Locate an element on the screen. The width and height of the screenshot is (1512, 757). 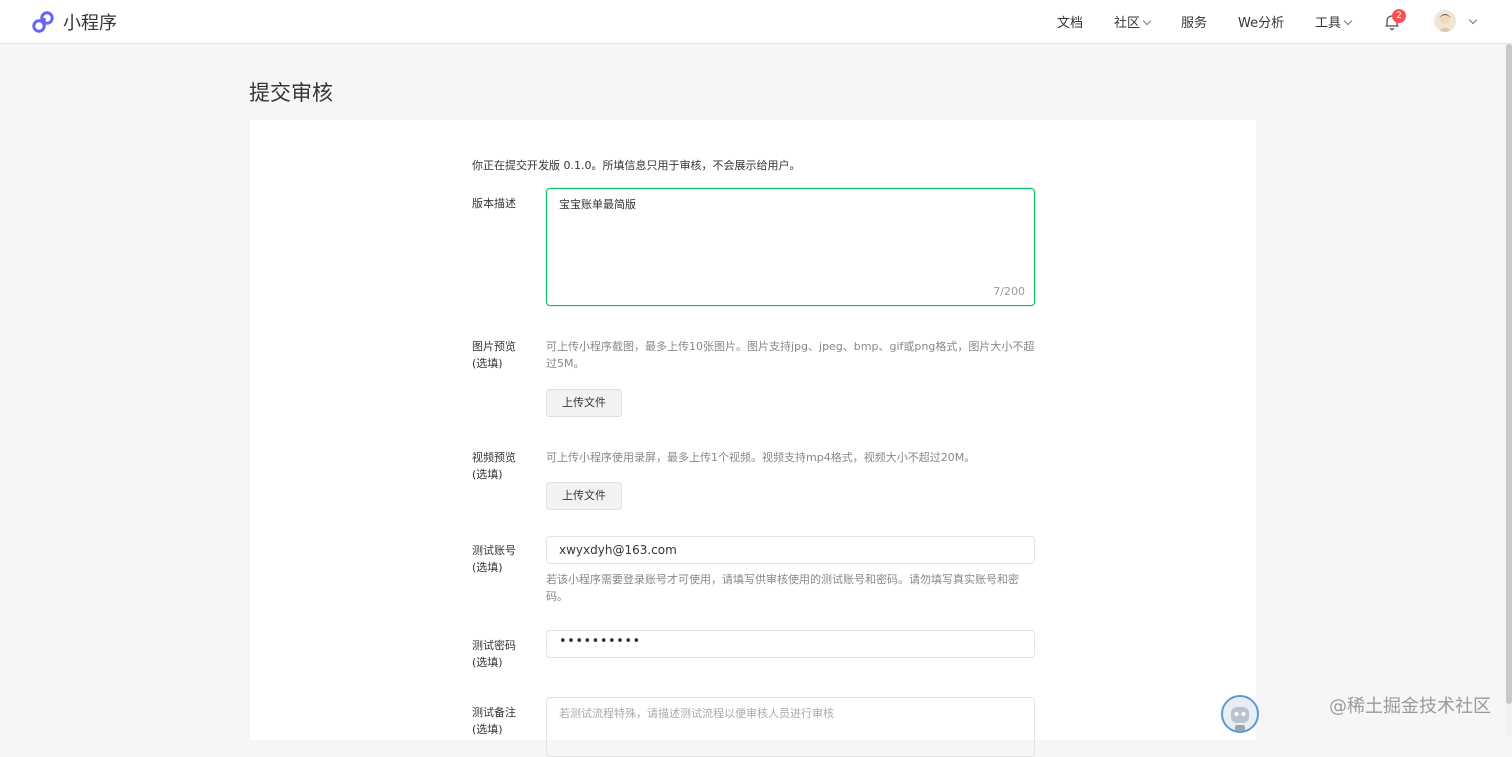
description-value: 宝宝账单最简版 is located at coordinates (597, 204).